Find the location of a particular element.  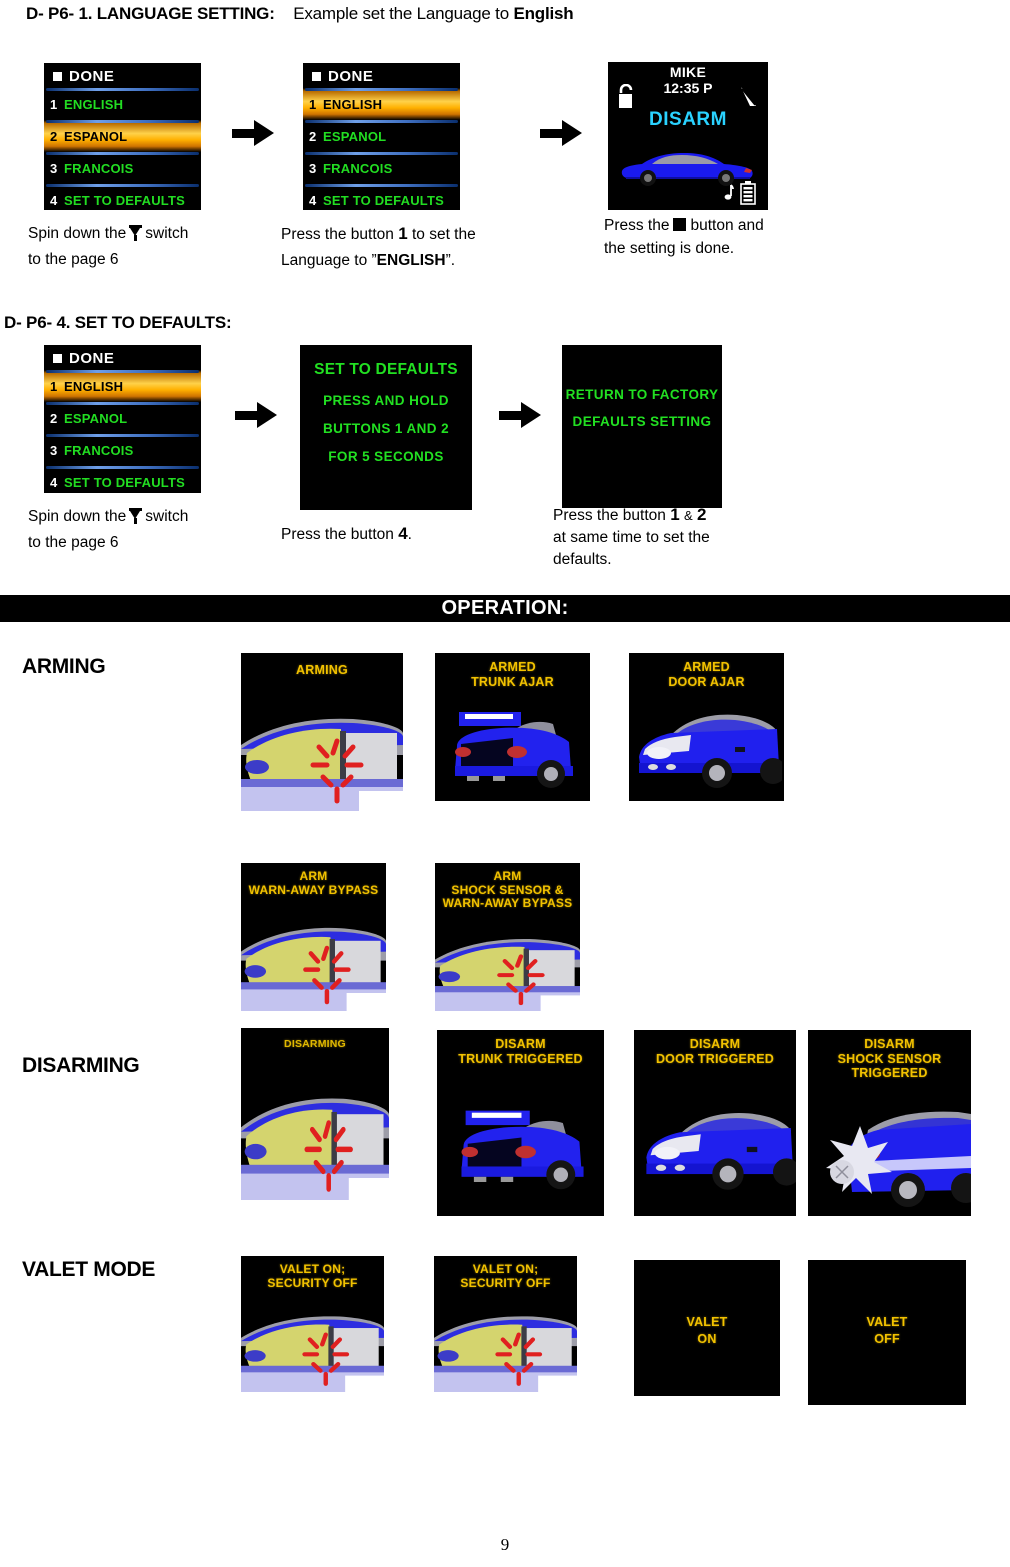

lcd-arming: ARMING is located at coordinates (322, 732).